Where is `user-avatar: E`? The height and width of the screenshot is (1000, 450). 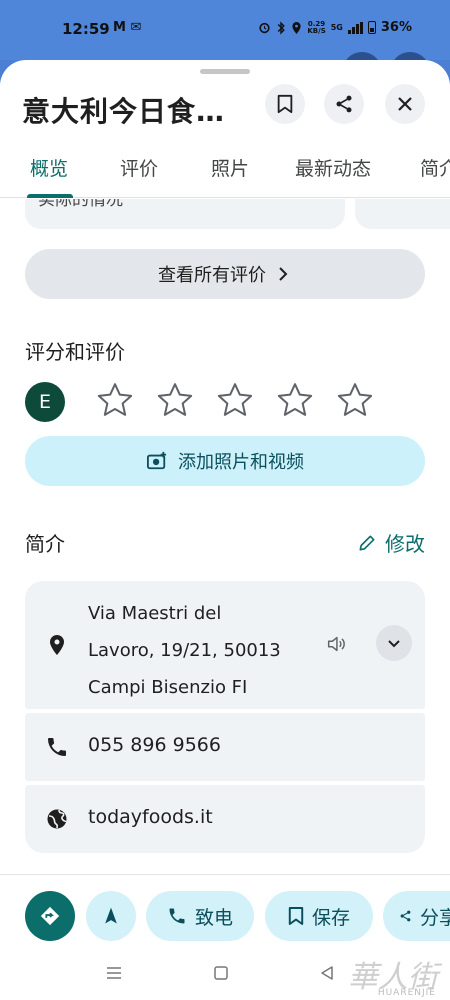
user-avatar: E is located at coordinates (45, 402).